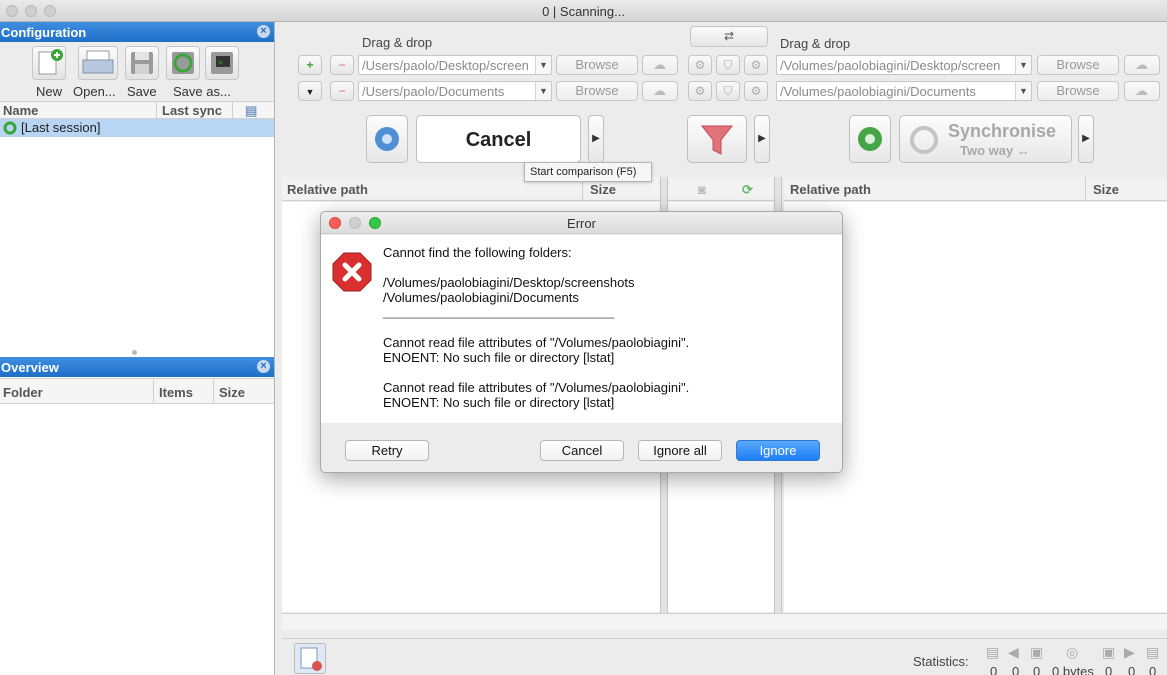  What do you see at coordinates (1073, 669) in the screenshot?
I see `stat-data-bytes: 0 bytes` at bounding box center [1073, 669].